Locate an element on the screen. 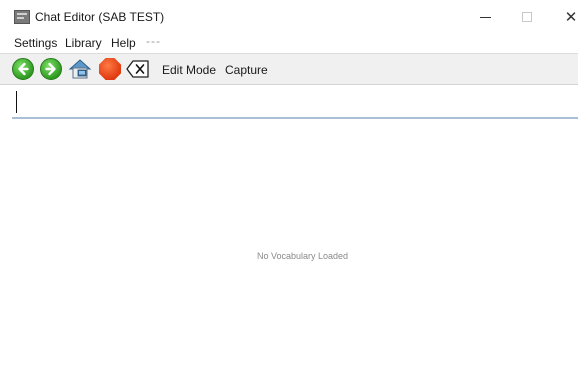  back-arrow-icon is located at coordinates (23, 69).